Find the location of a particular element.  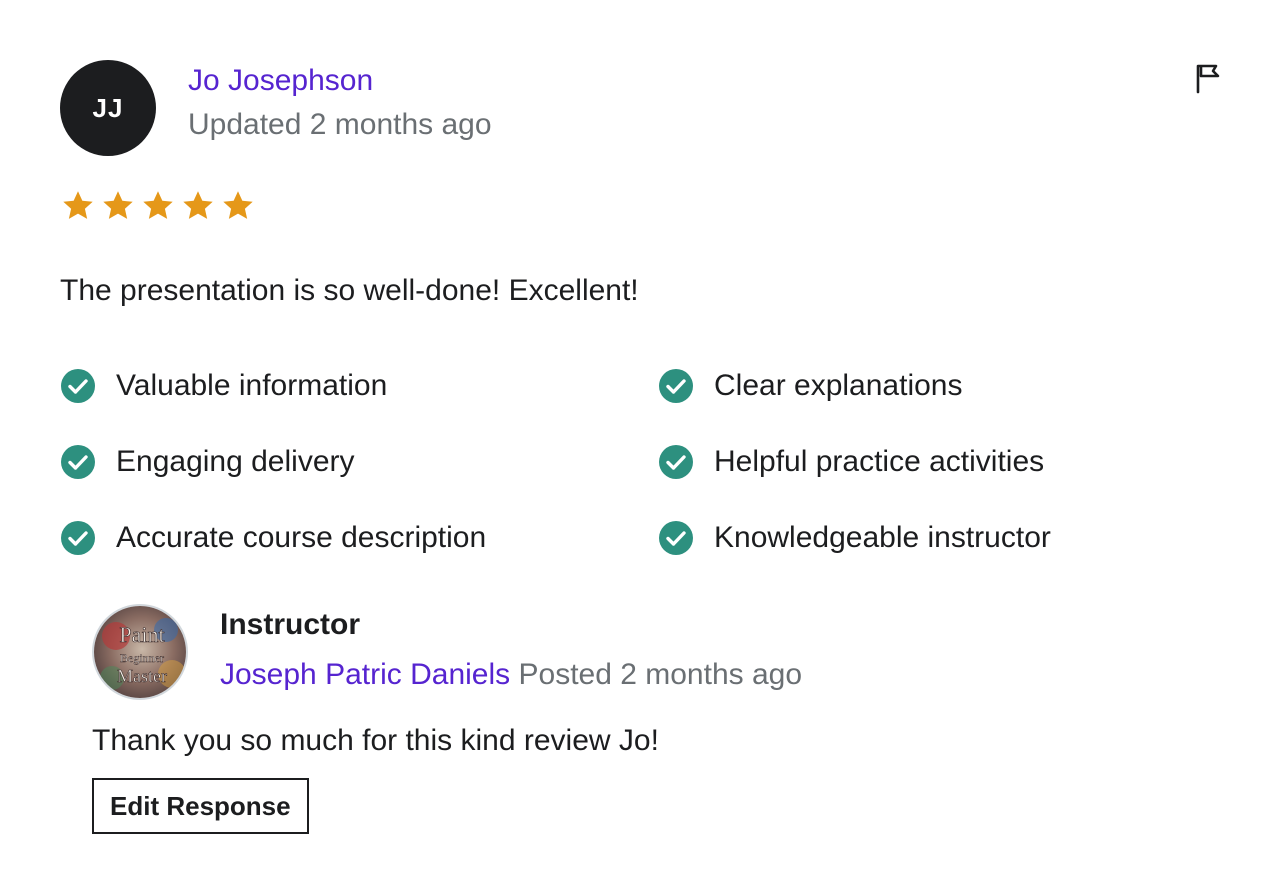

svg-text: Master is located at coordinates (142, 676).